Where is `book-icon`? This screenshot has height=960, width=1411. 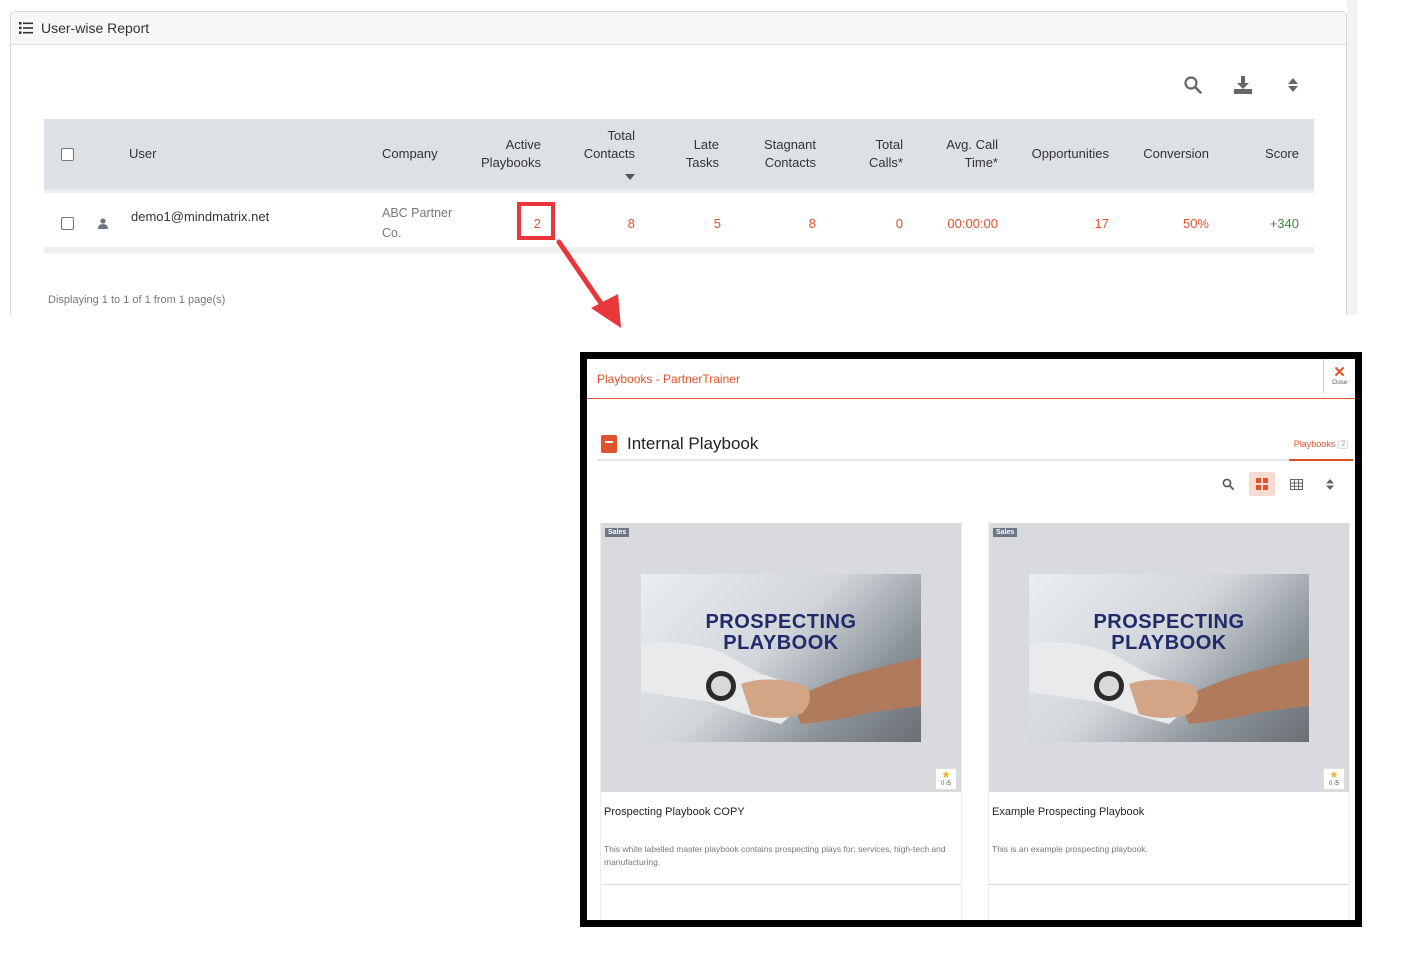 book-icon is located at coordinates (609, 444).